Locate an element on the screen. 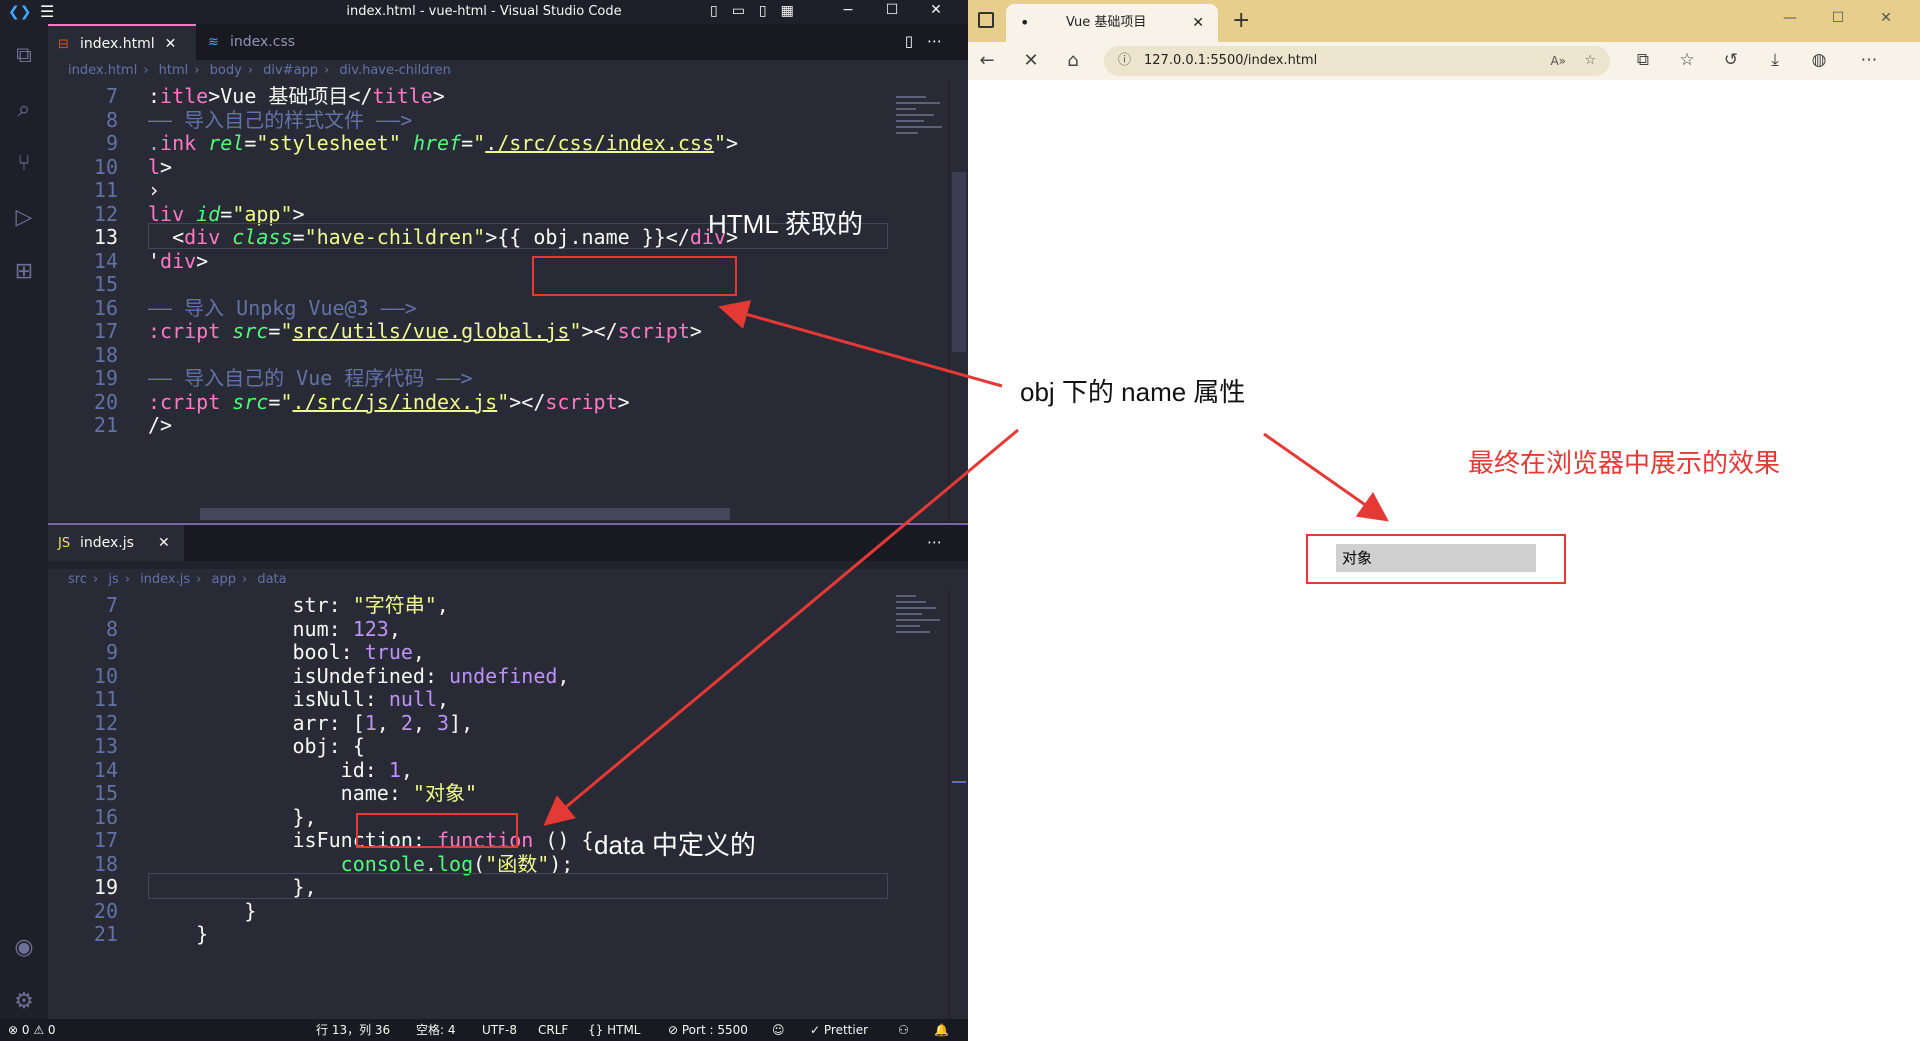 This screenshot has width=1920, height=1041. stop-icon: ✕ is located at coordinates (1031, 60).